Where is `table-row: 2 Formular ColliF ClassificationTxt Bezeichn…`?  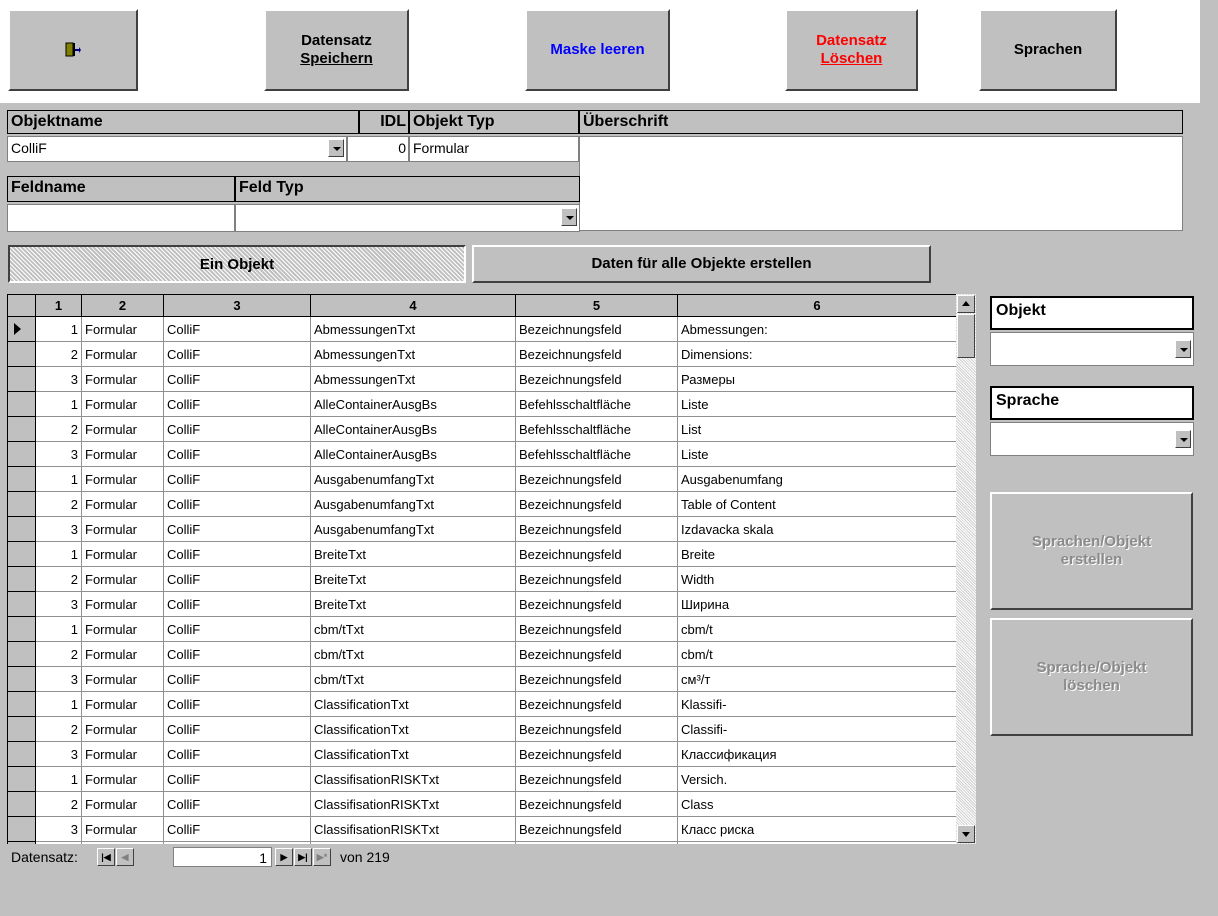
table-row: 2 Formular ColliF ClassificationTxt Bezeichn… is located at coordinates (481, 729).